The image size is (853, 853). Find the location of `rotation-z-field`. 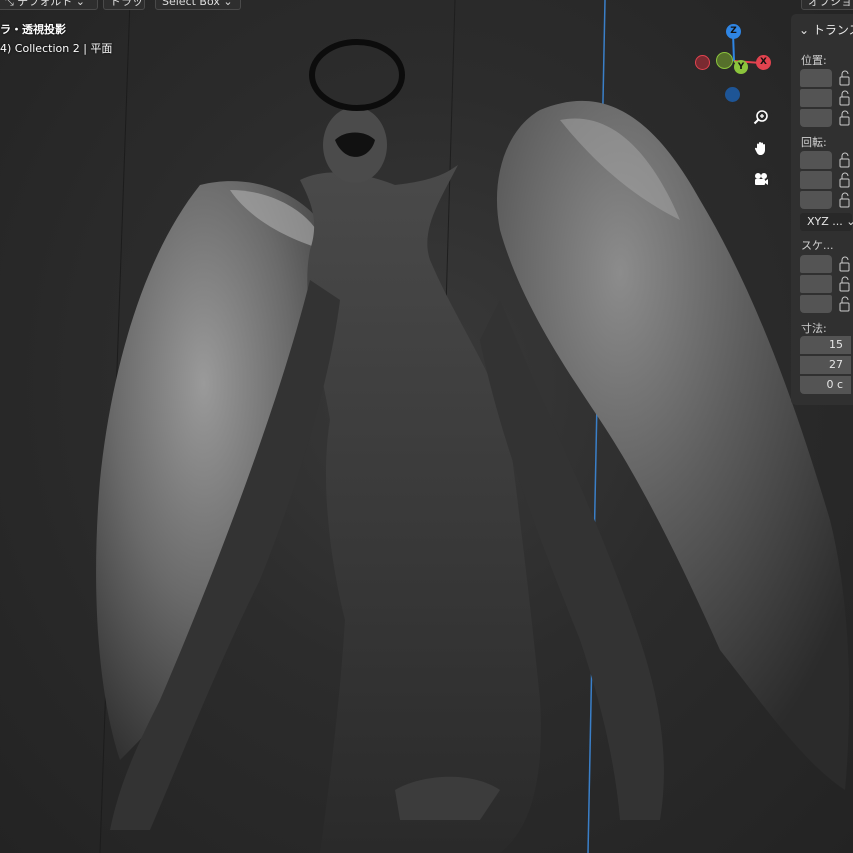

rotation-z-field is located at coordinates (816, 200).